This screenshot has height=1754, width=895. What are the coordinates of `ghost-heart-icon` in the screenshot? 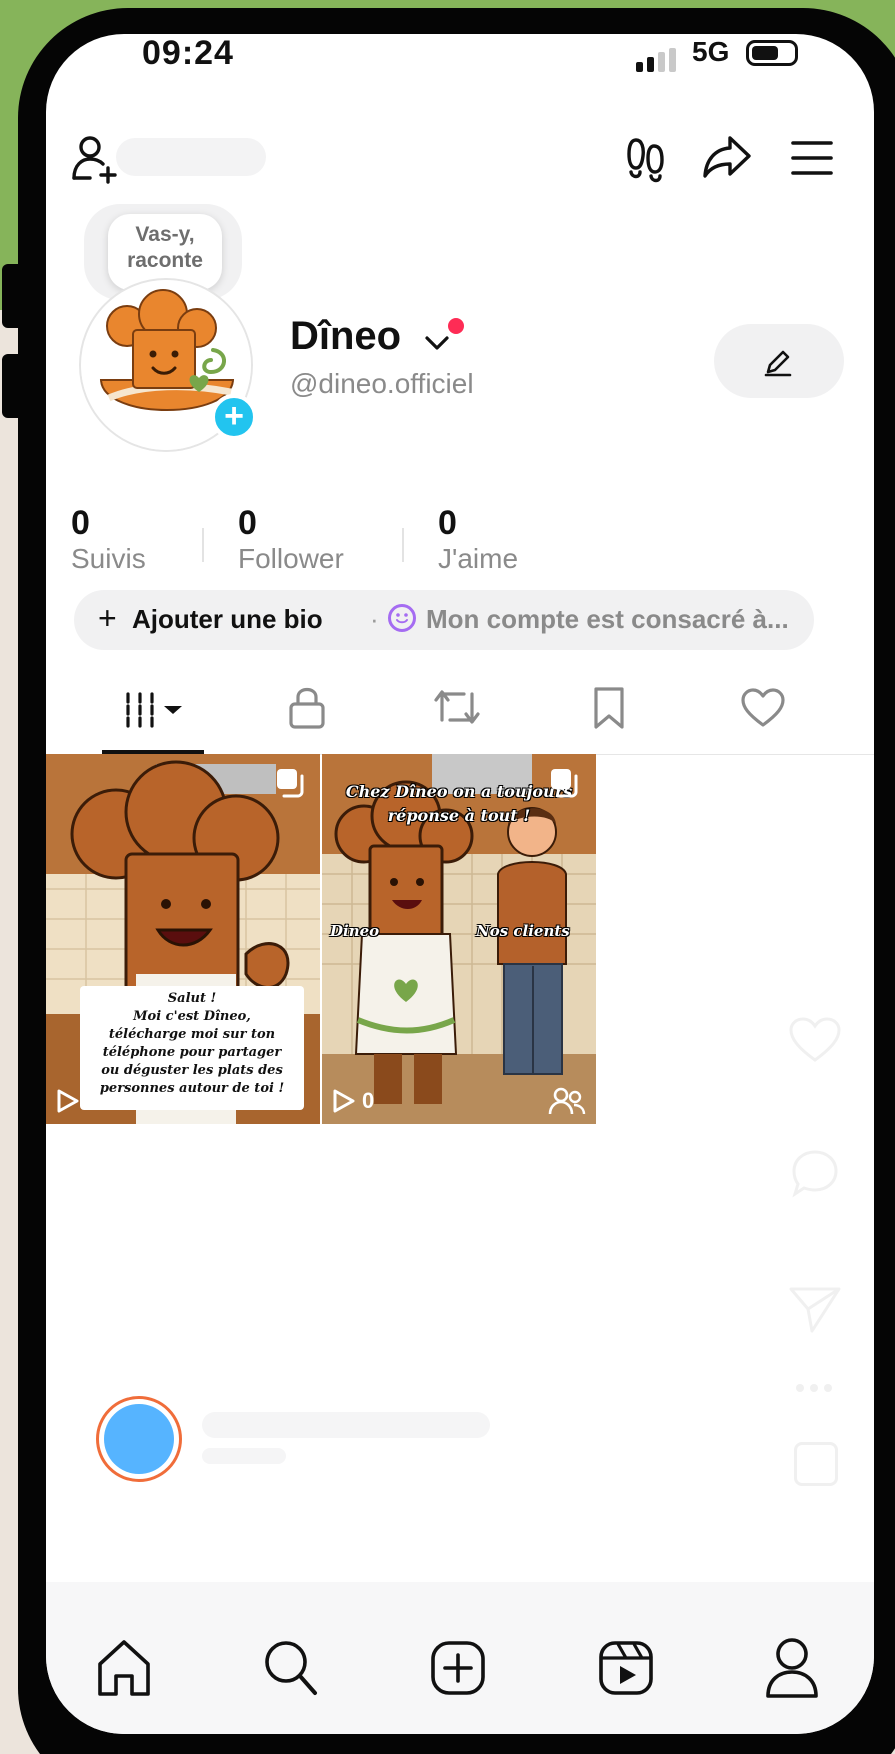 It's located at (815, 1039).